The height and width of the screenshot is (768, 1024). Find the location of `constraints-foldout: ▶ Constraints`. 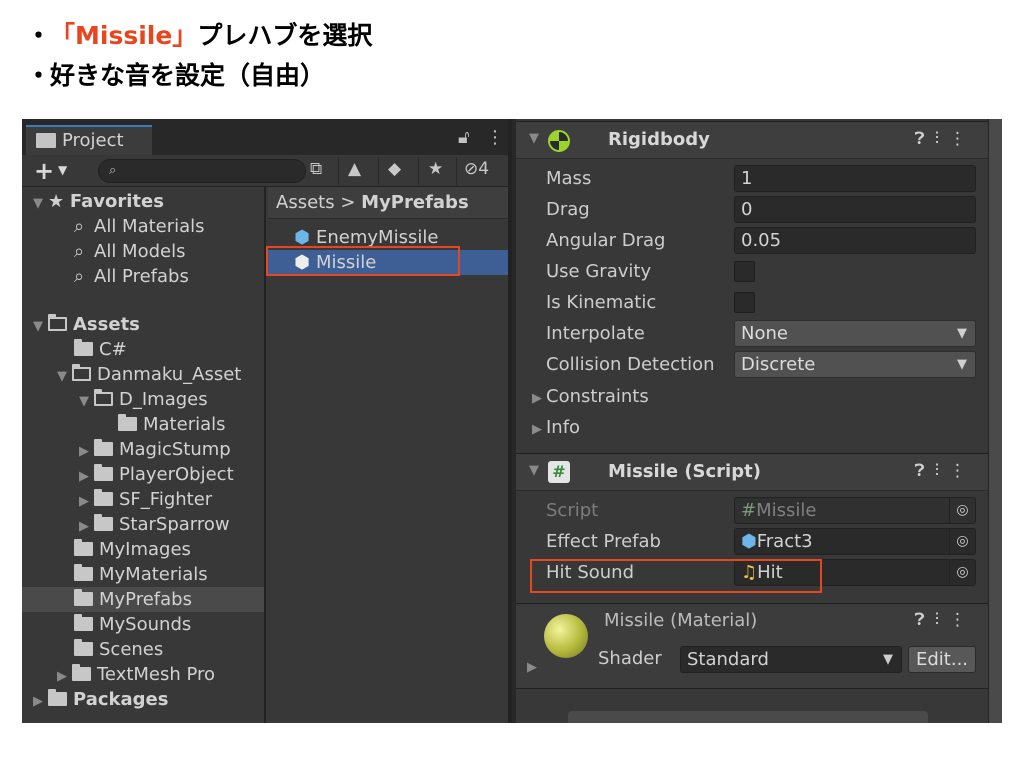

constraints-foldout: ▶ Constraints is located at coordinates (588, 397).